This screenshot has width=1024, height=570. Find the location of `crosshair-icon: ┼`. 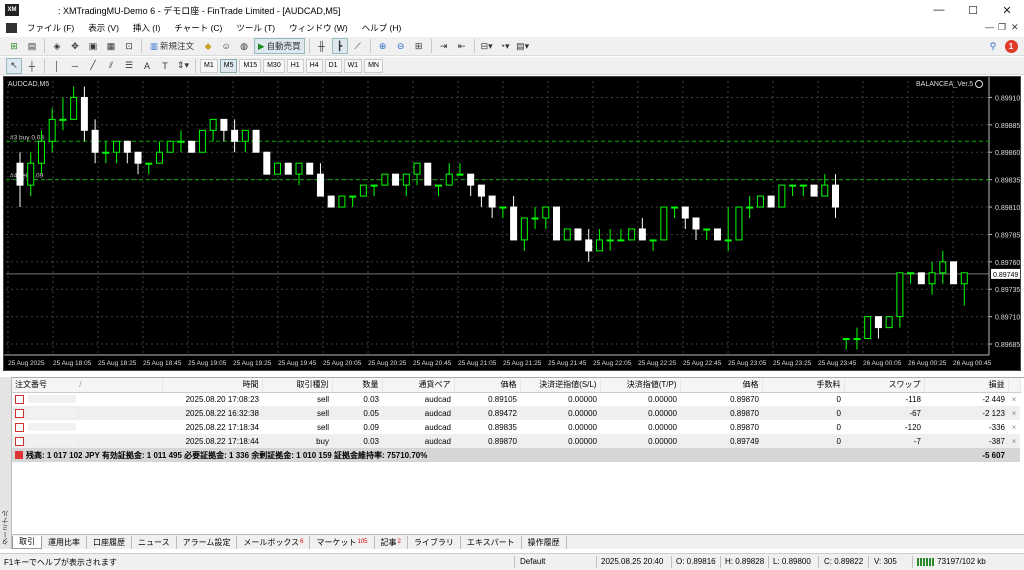

crosshair-icon: ┼ is located at coordinates (32, 66).